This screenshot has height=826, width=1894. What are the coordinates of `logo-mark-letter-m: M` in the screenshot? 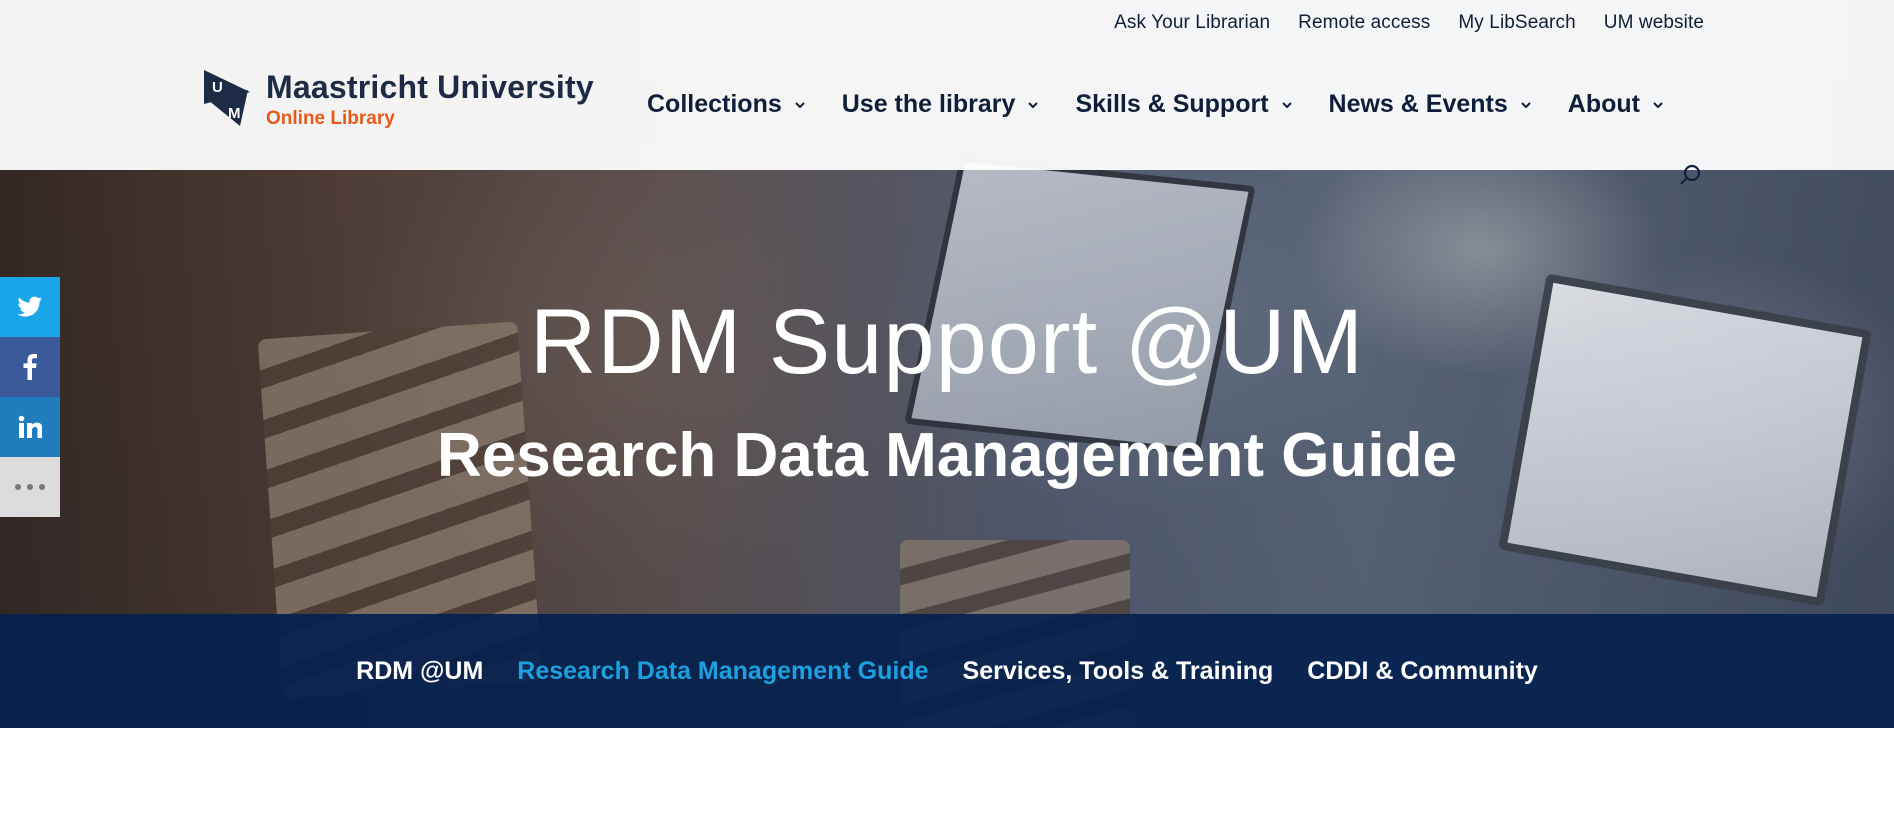 It's located at (234, 113).